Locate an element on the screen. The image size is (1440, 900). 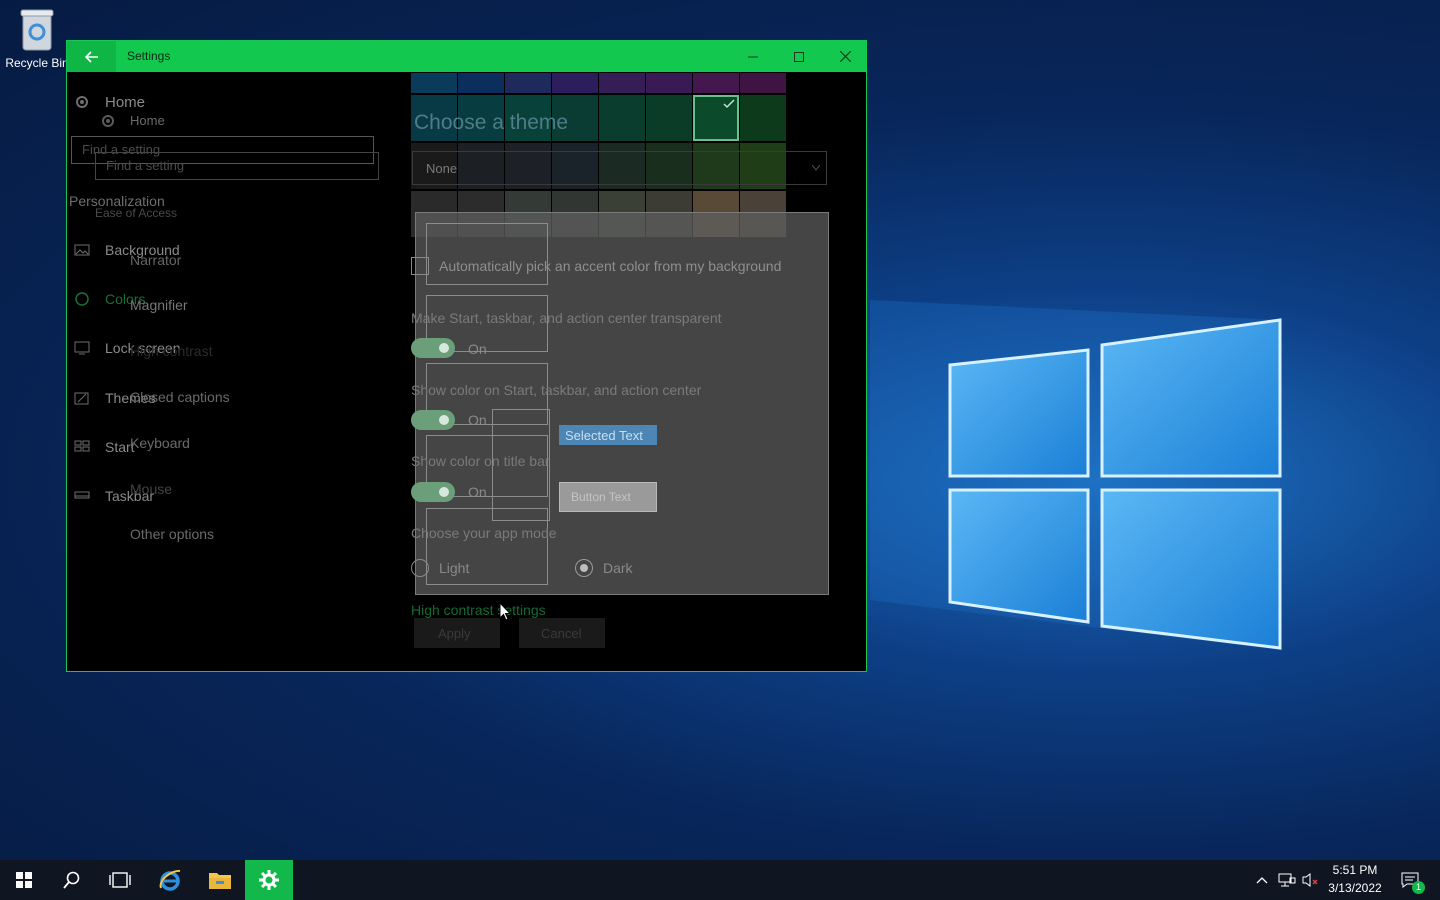
button-text-sample: Button Text is located at coordinates (608, 497).